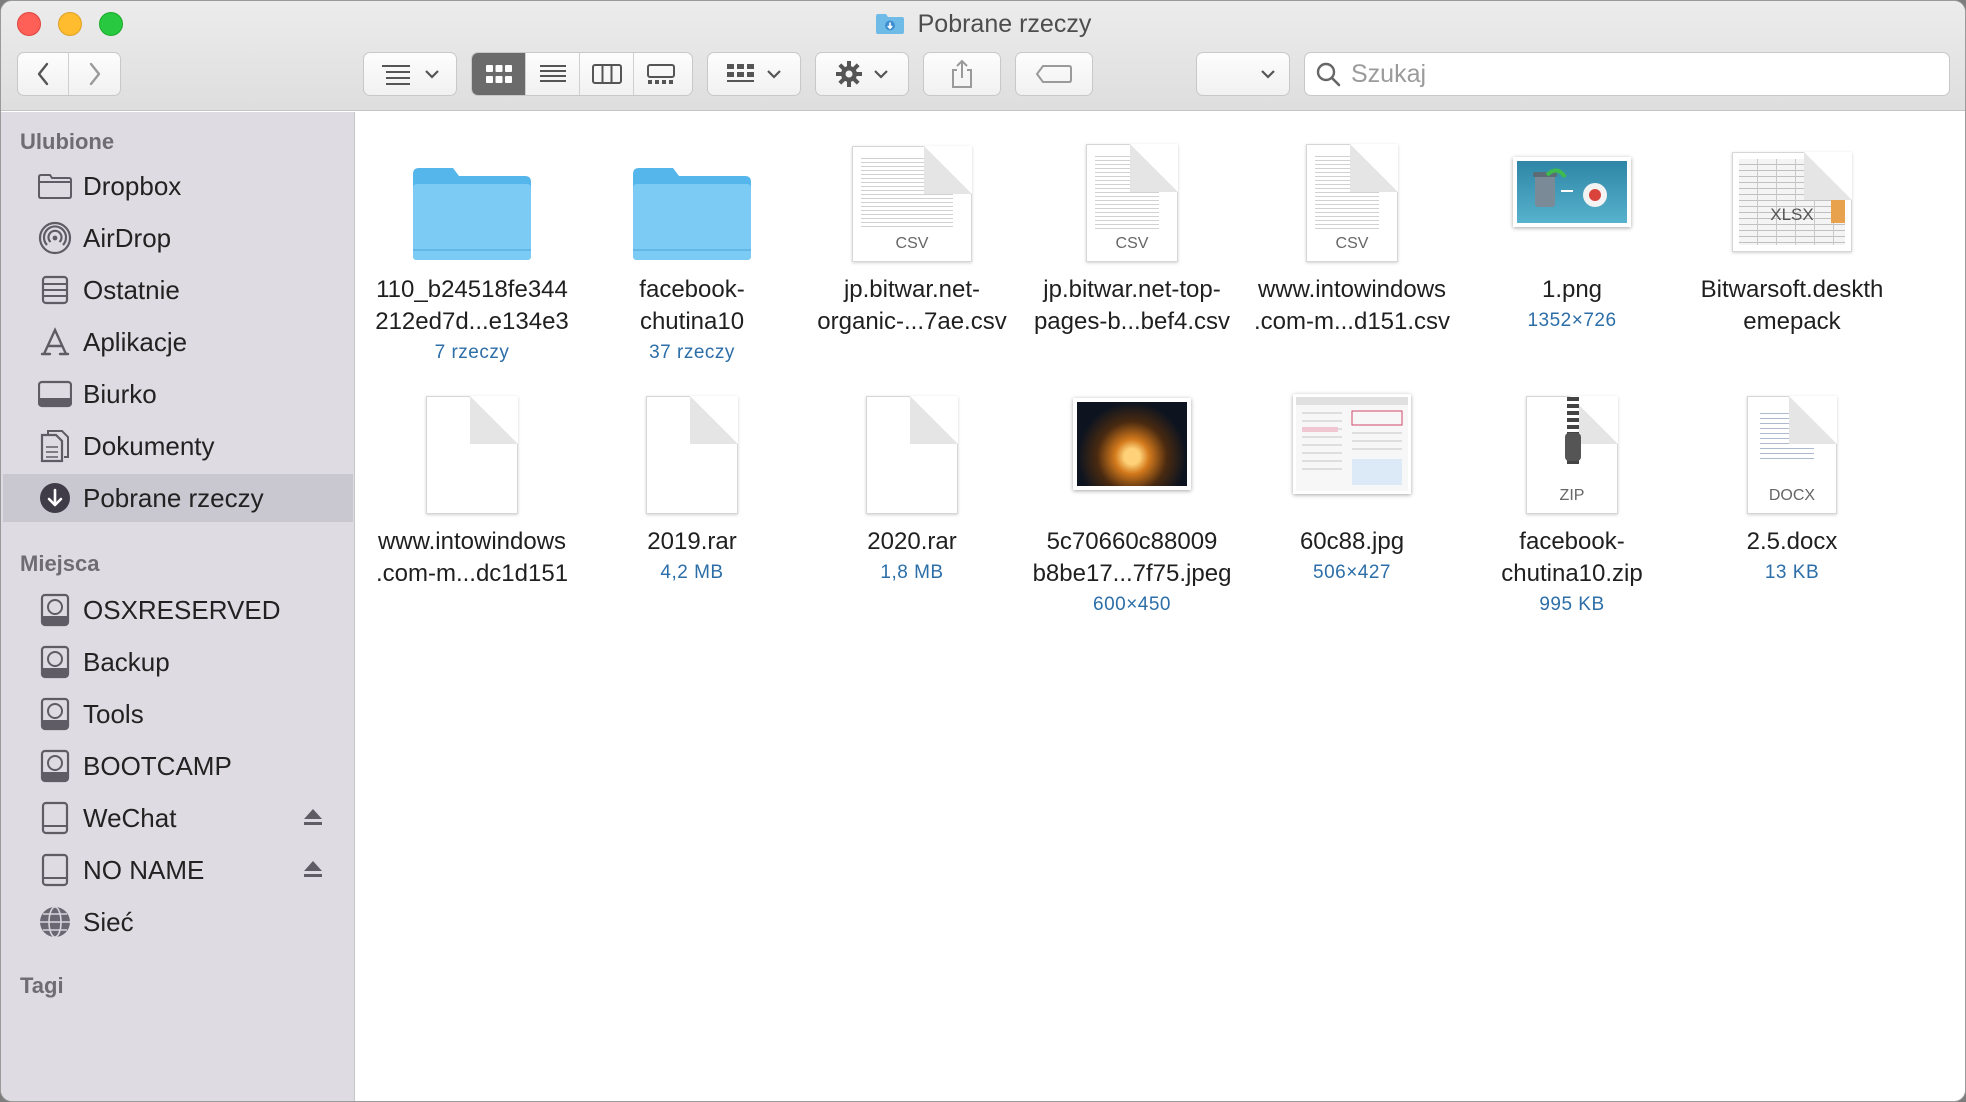 The height and width of the screenshot is (1102, 1966). What do you see at coordinates (1792, 305) in the screenshot?
I see `file-name: Bitwarsoft.deskth emepack` at bounding box center [1792, 305].